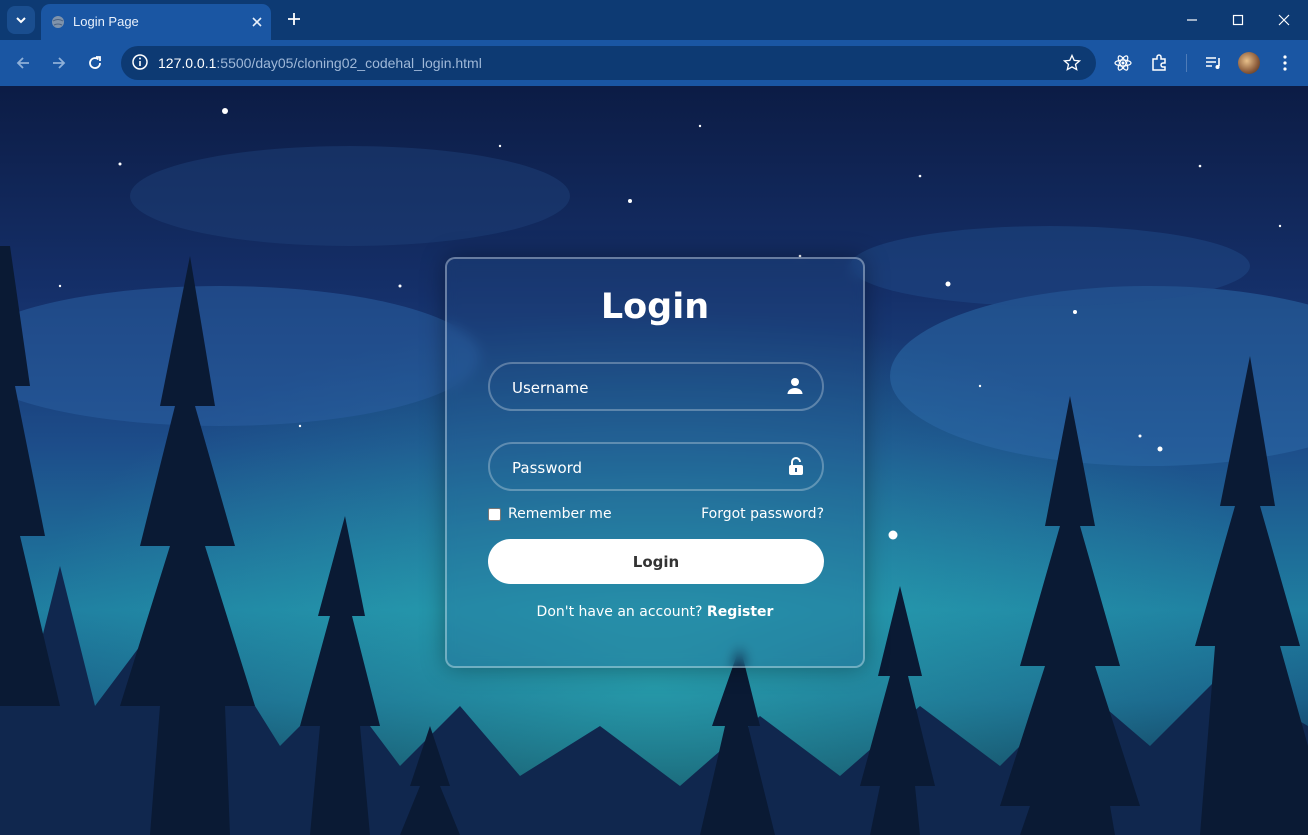  Describe the element at coordinates (140, 64) in the screenshot. I see `site-info-icon` at that location.